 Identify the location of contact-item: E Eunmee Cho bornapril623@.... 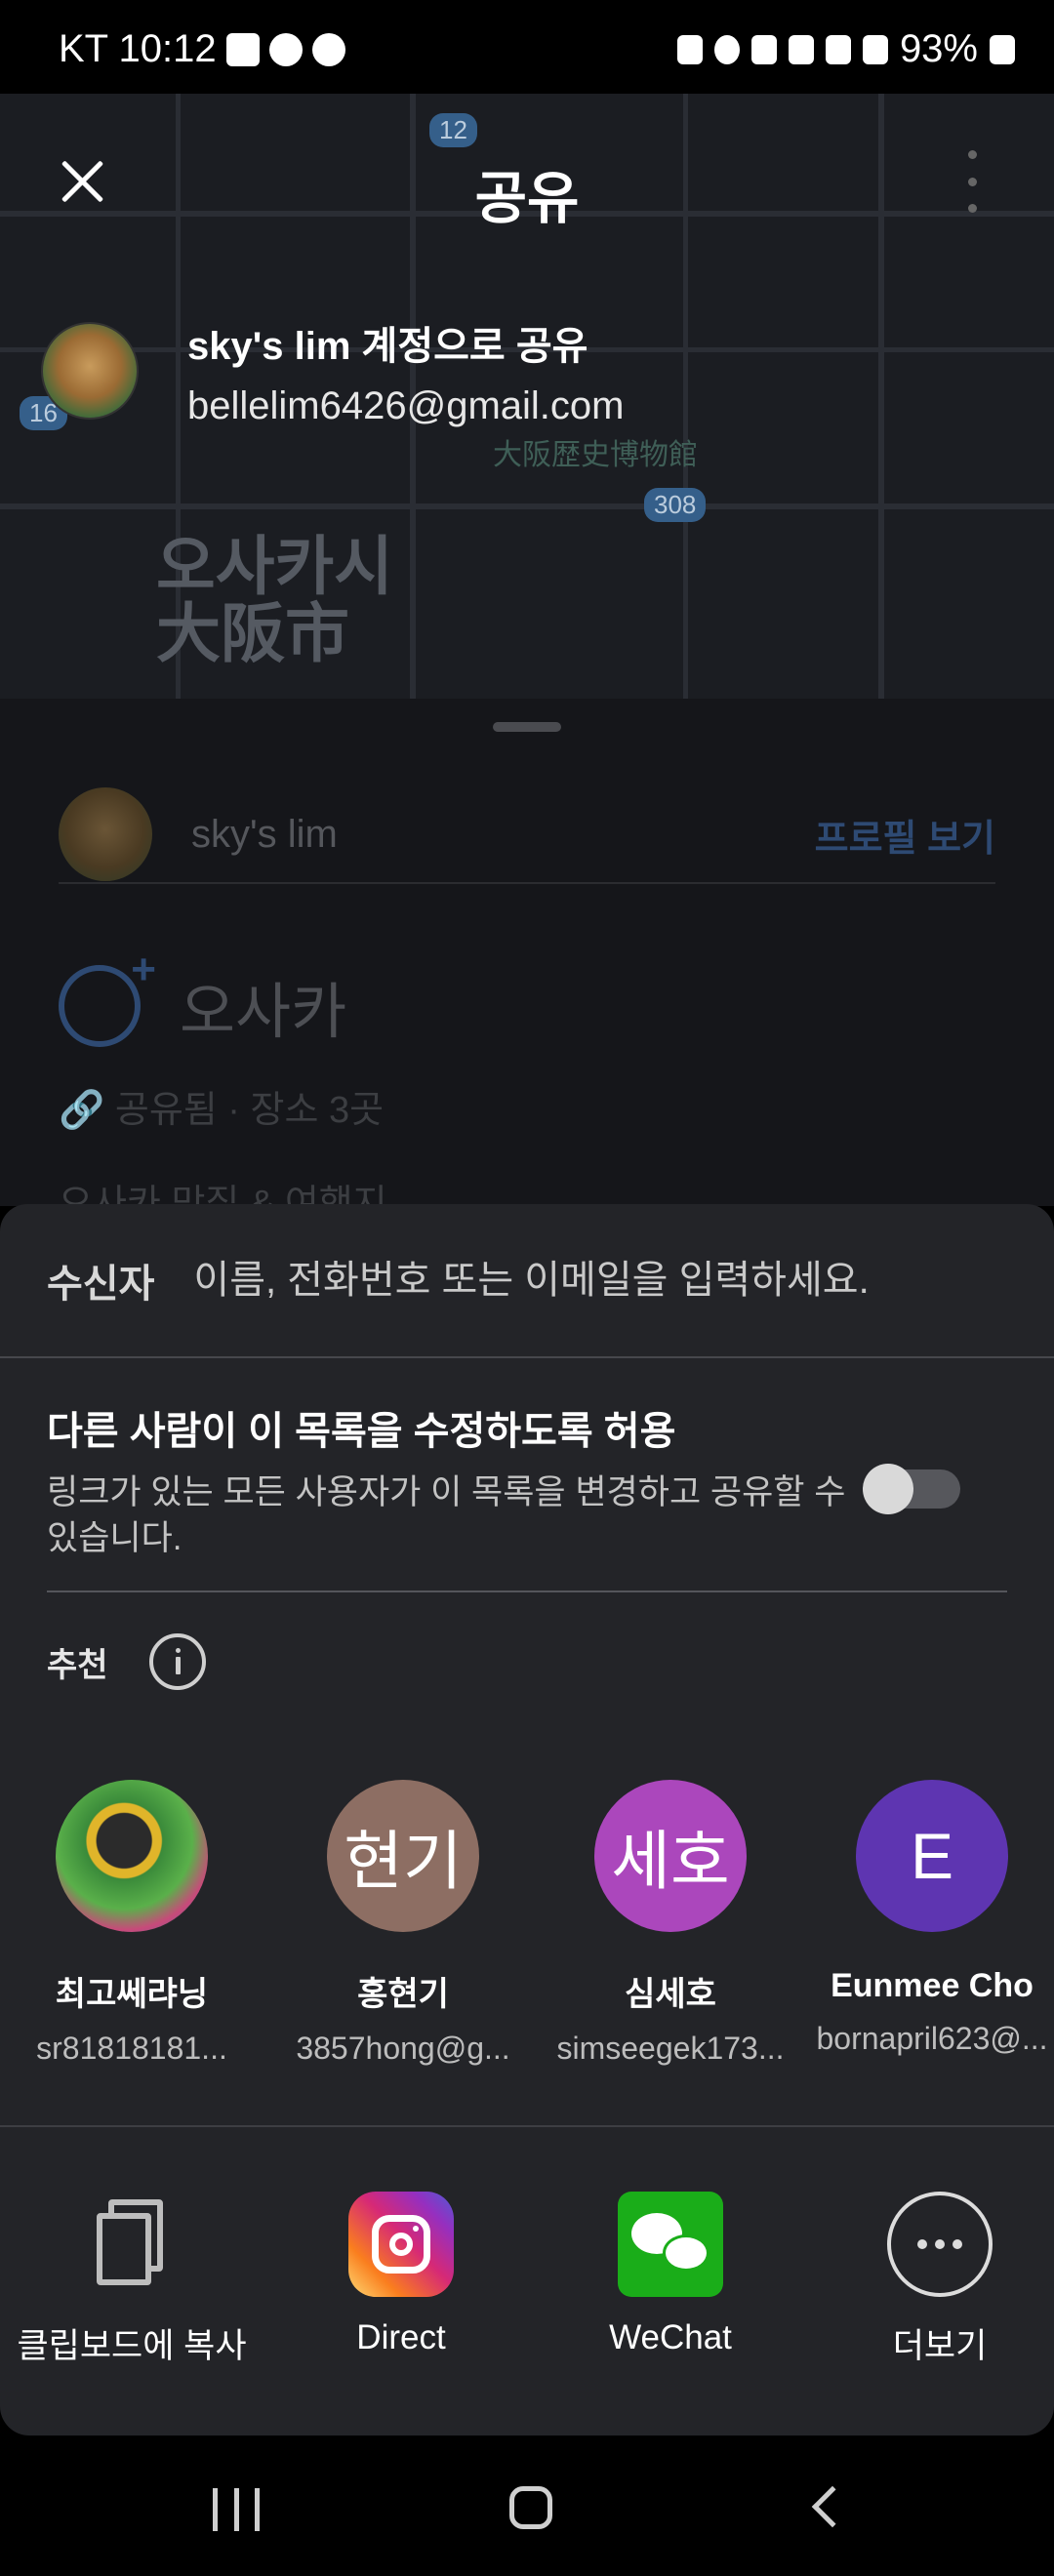
(932, 1918).